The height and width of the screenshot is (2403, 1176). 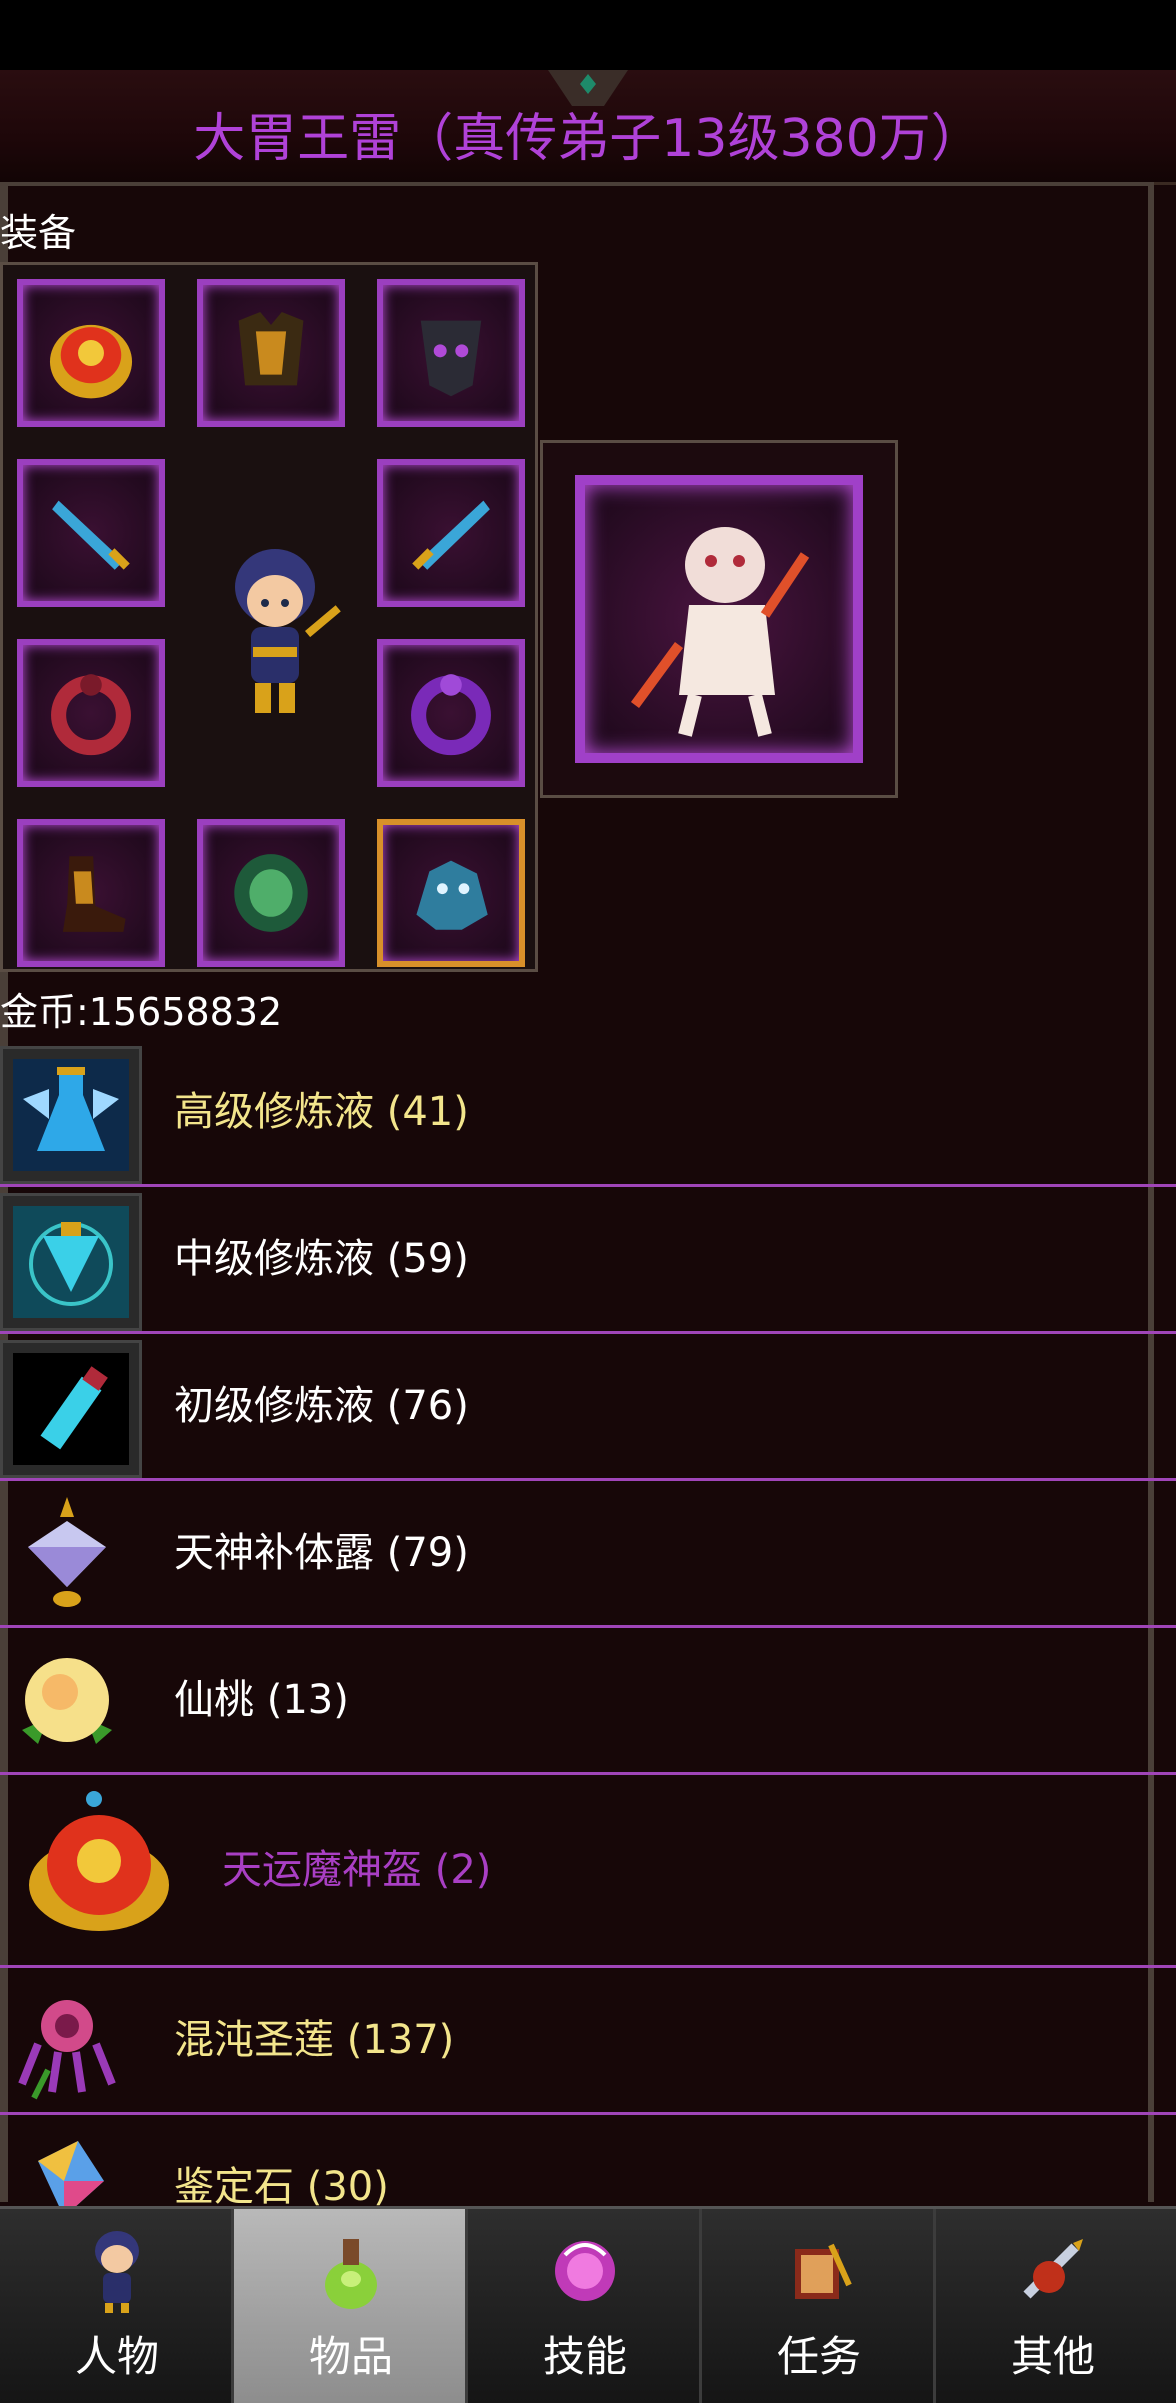 I want to click on equipment-slot-belt, so click(x=271, y=893).